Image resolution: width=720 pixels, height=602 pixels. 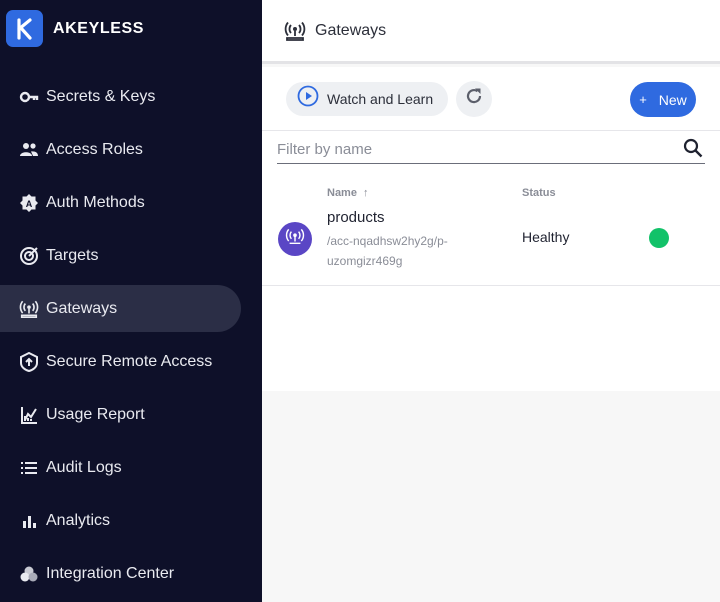 I want to click on gateway-avatar, so click(x=295, y=239).